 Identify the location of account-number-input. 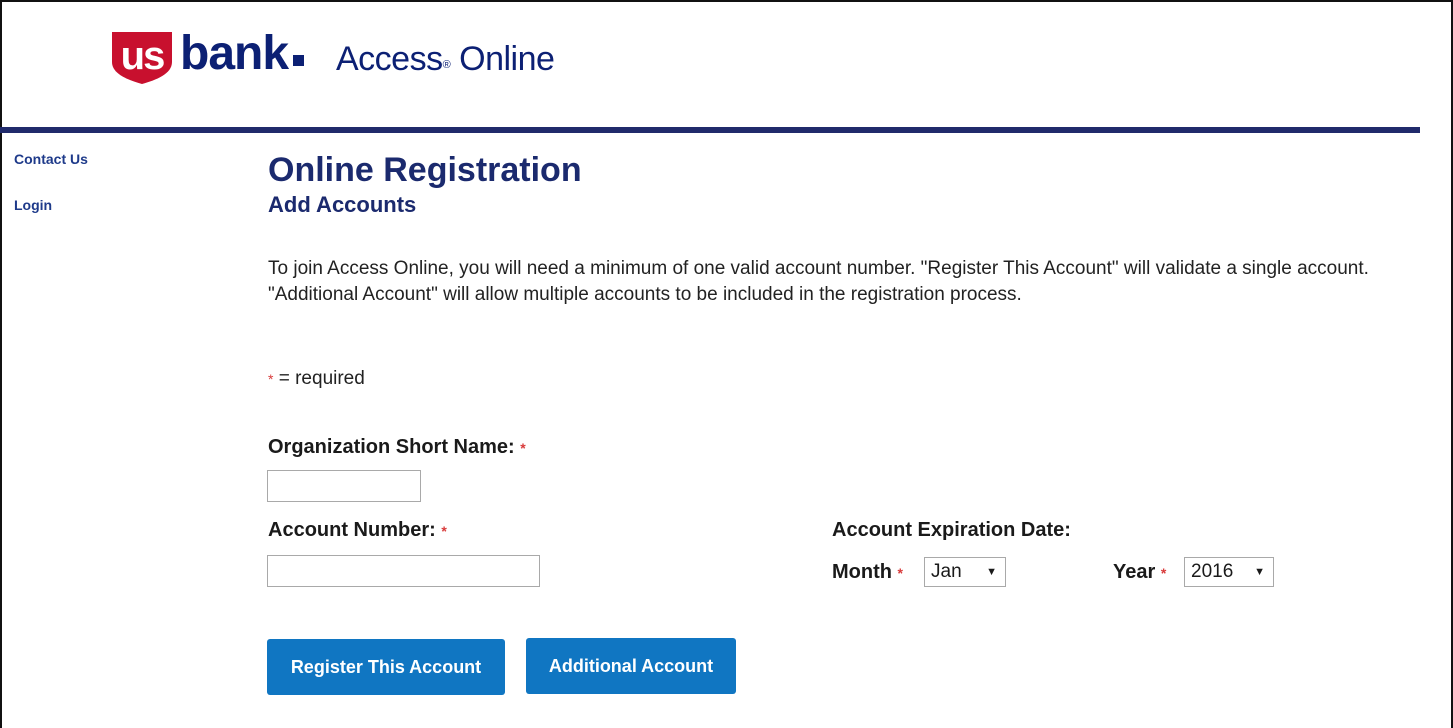
(403, 571).